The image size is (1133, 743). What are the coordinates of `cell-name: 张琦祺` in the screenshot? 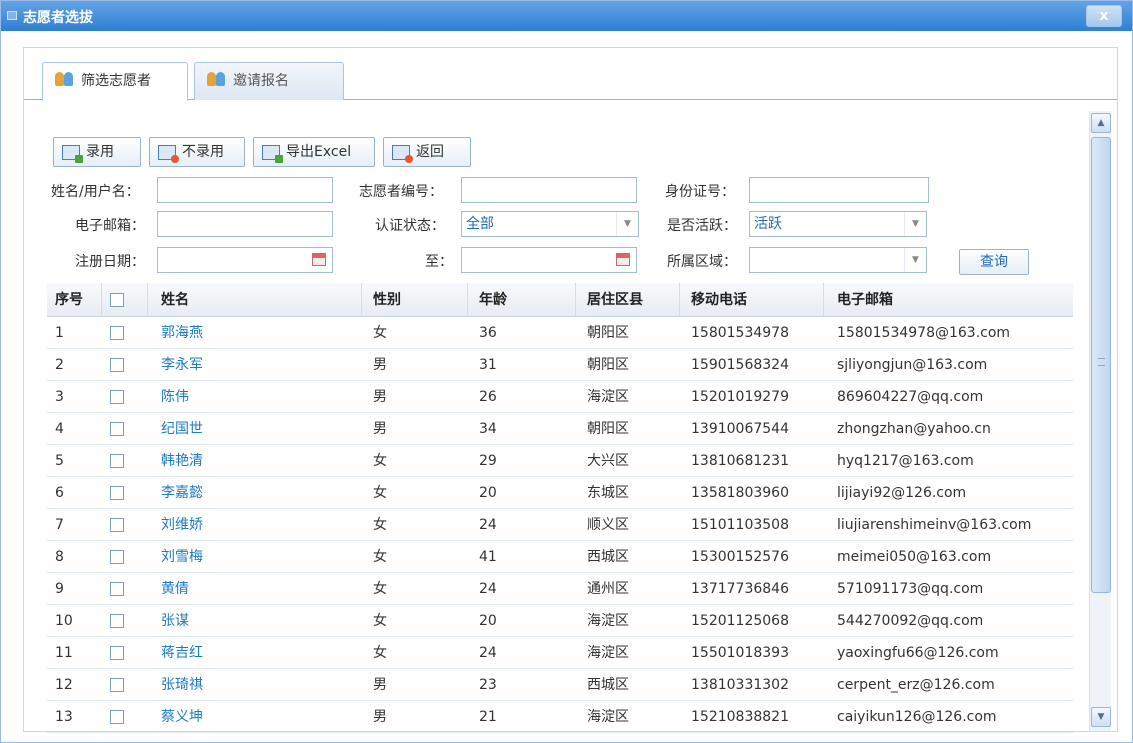 It's located at (182, 684).